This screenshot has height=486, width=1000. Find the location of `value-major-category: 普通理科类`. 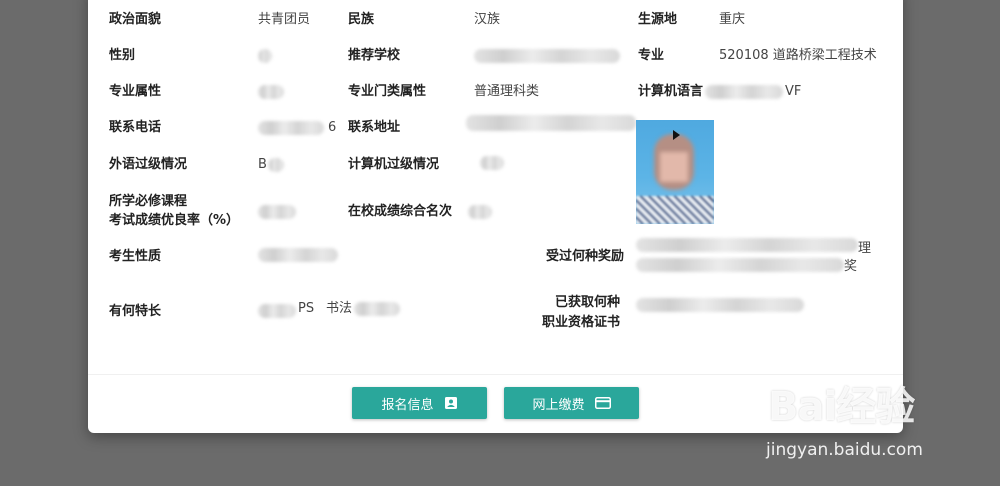

value-major-category: 普通理科类 is located at coordinates (507, 91).